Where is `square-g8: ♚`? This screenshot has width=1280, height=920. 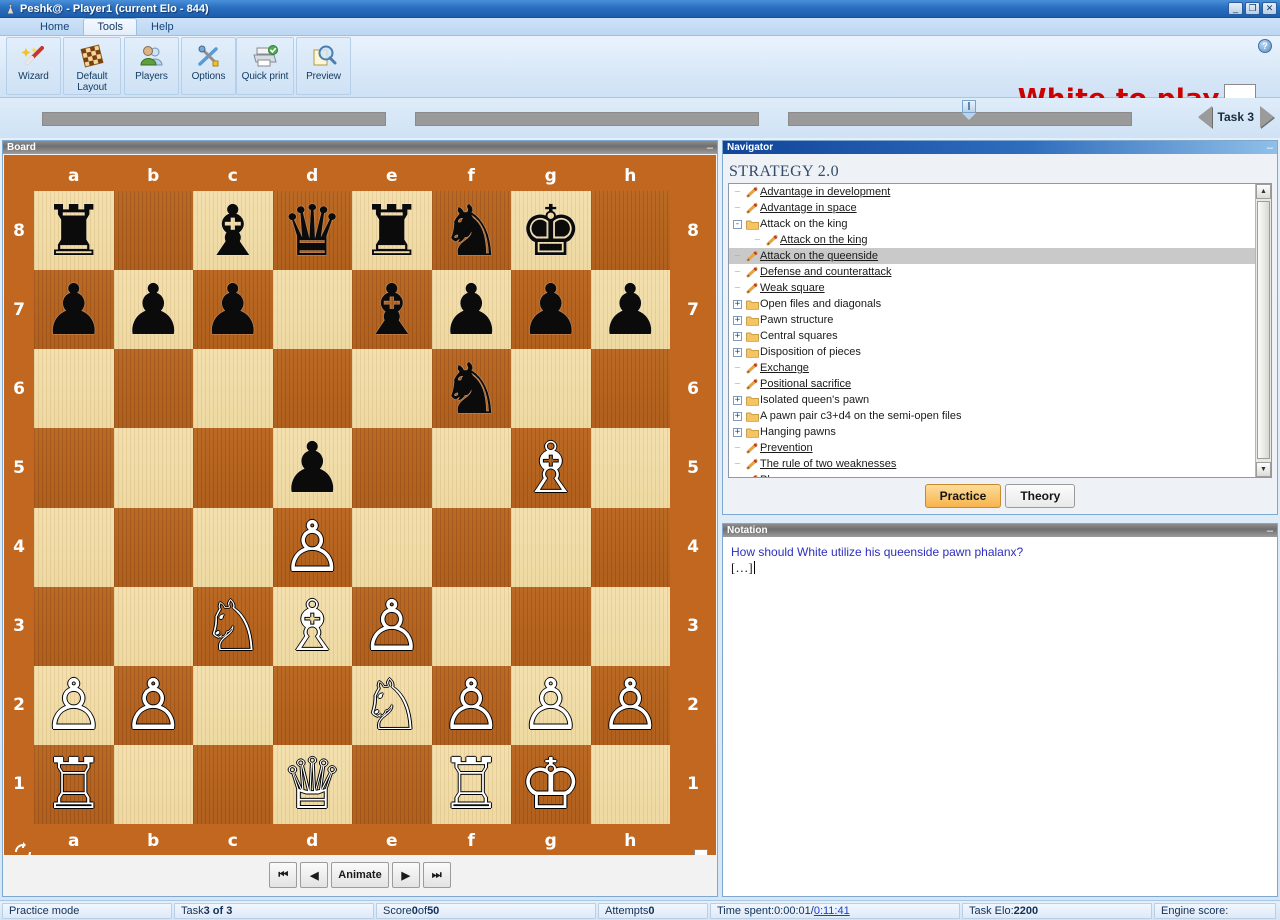 square-g8: ♚ is located at coordinates (551, 231).